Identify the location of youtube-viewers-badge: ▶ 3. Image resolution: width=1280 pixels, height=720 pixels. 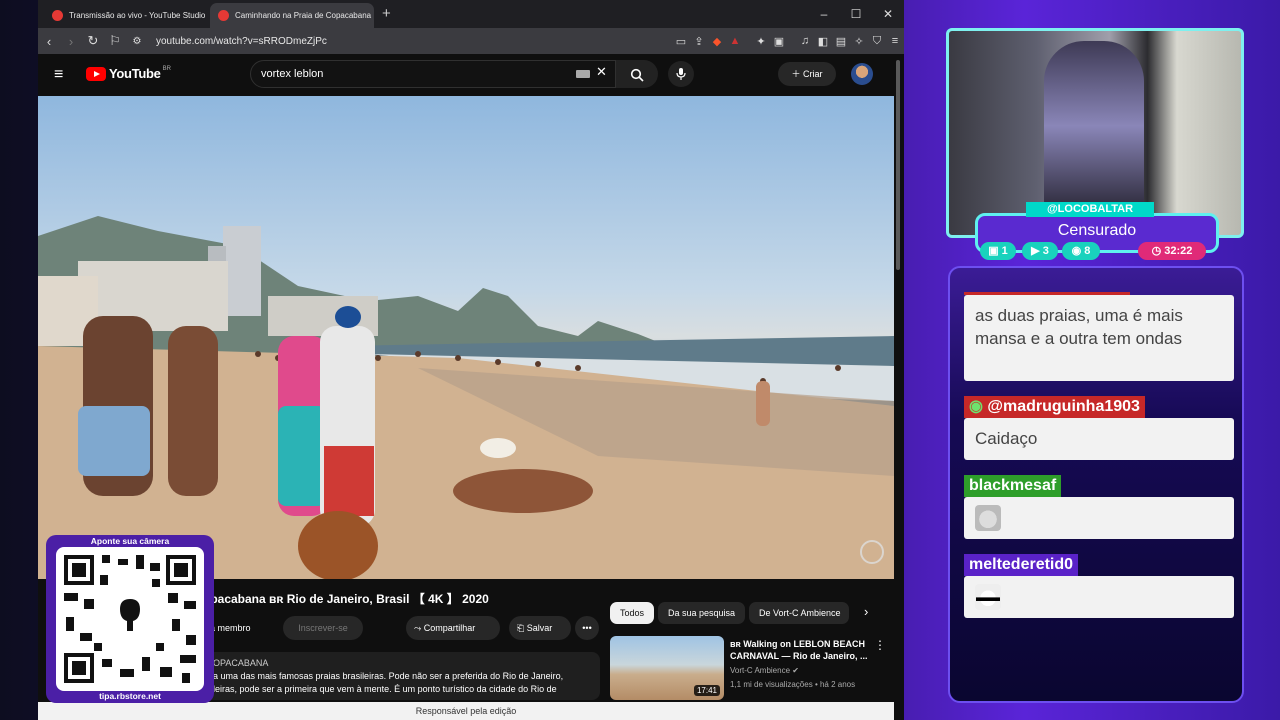
(1040, 251).